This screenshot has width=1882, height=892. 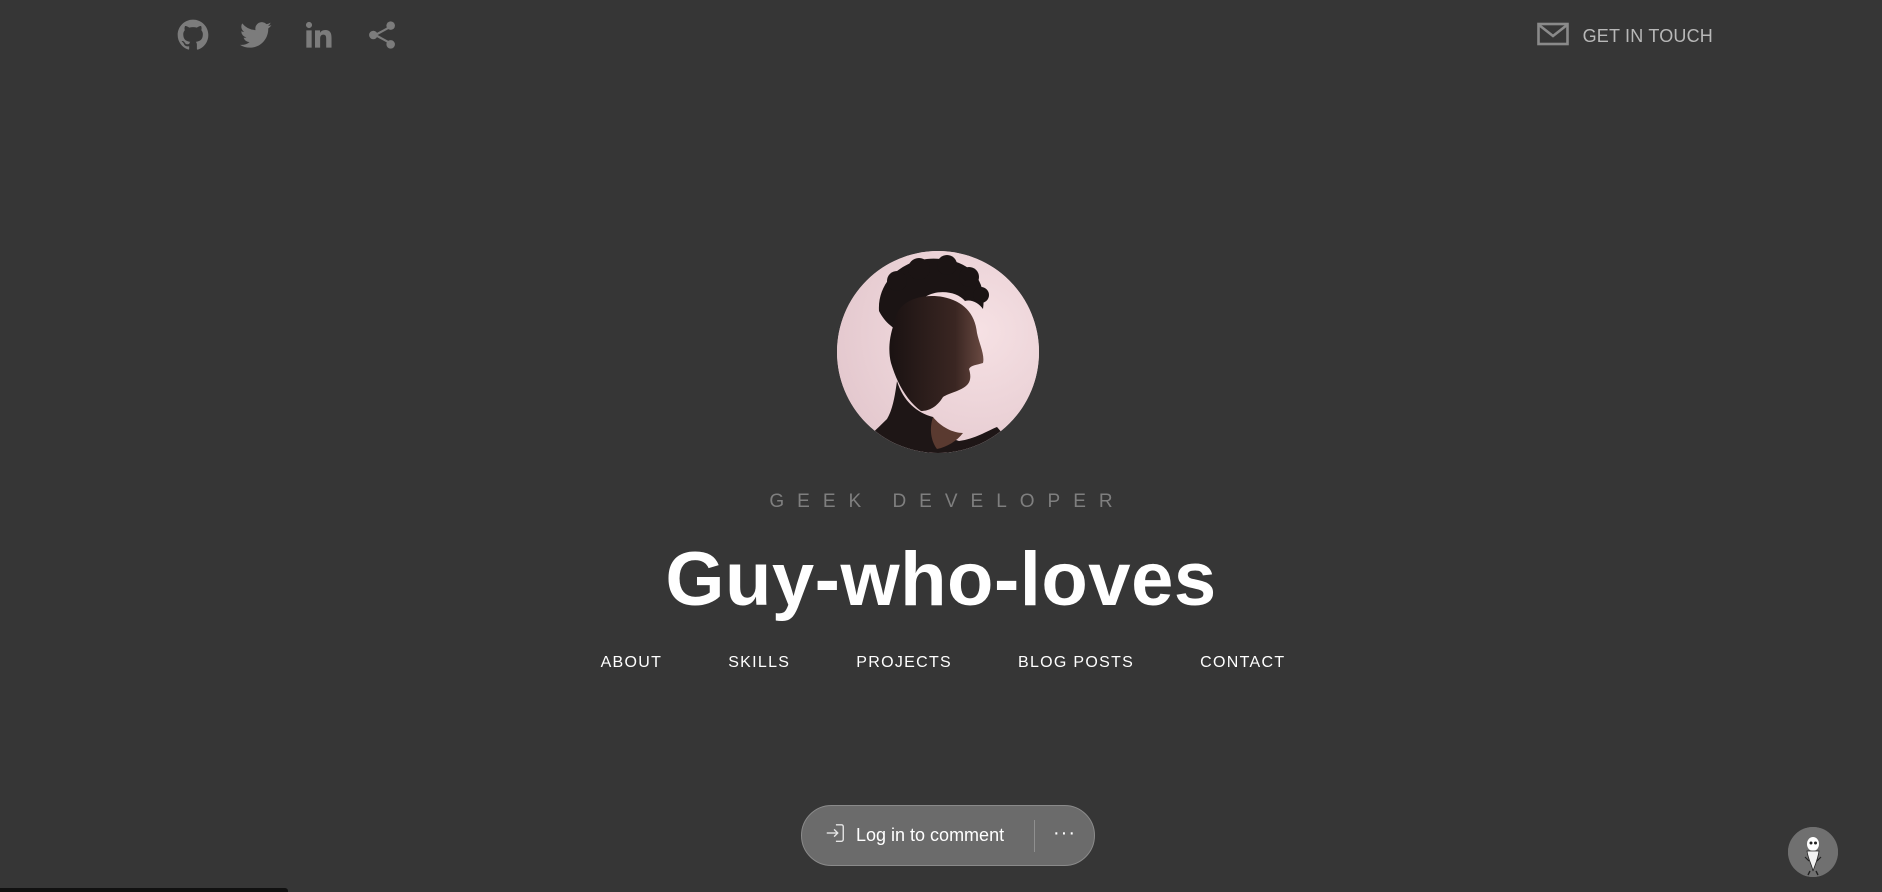 What do you see at coordinates (318, 34) in the screenshot?
I see `linkedin-icon` at bounding box center [318, 34].